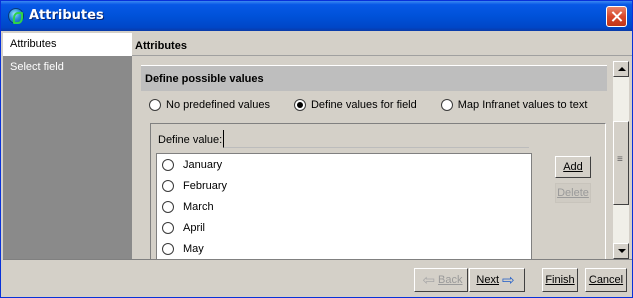  I want to click on finish-button-label: Finish, so click(560, 280).